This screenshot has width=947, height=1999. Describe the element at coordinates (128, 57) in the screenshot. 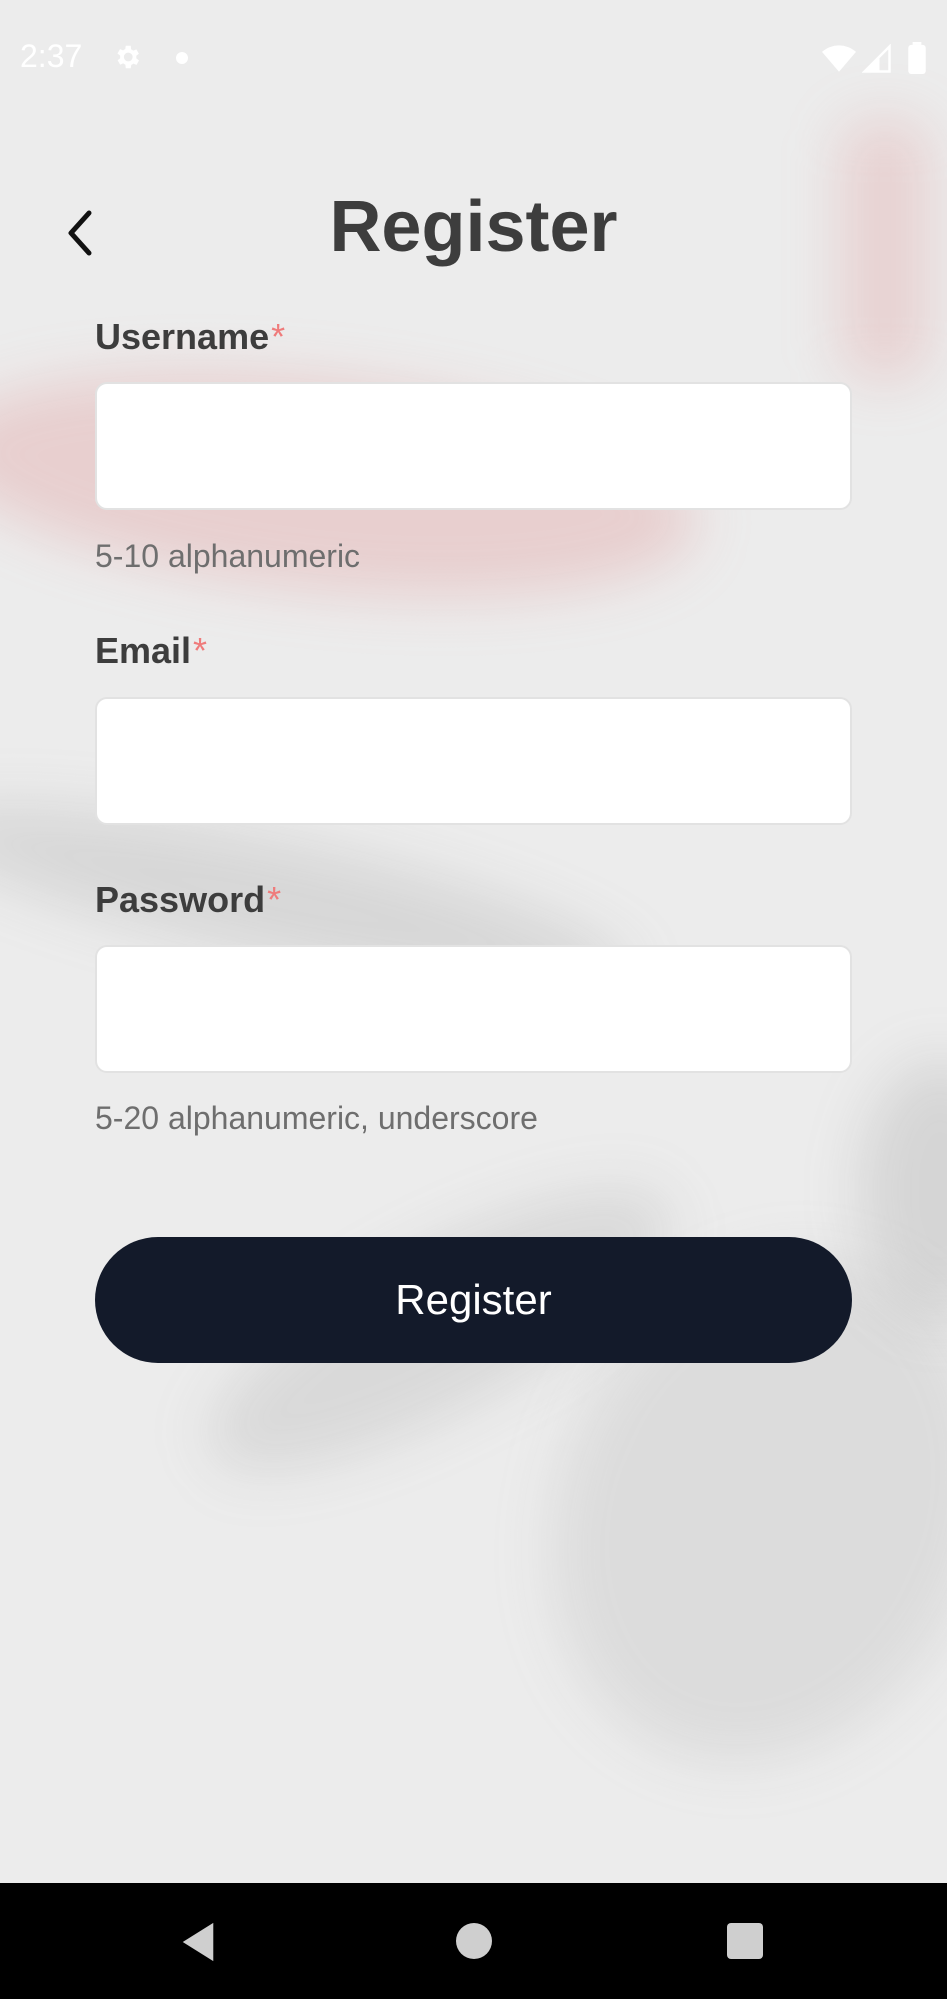

I see `gear-icon` at that location.